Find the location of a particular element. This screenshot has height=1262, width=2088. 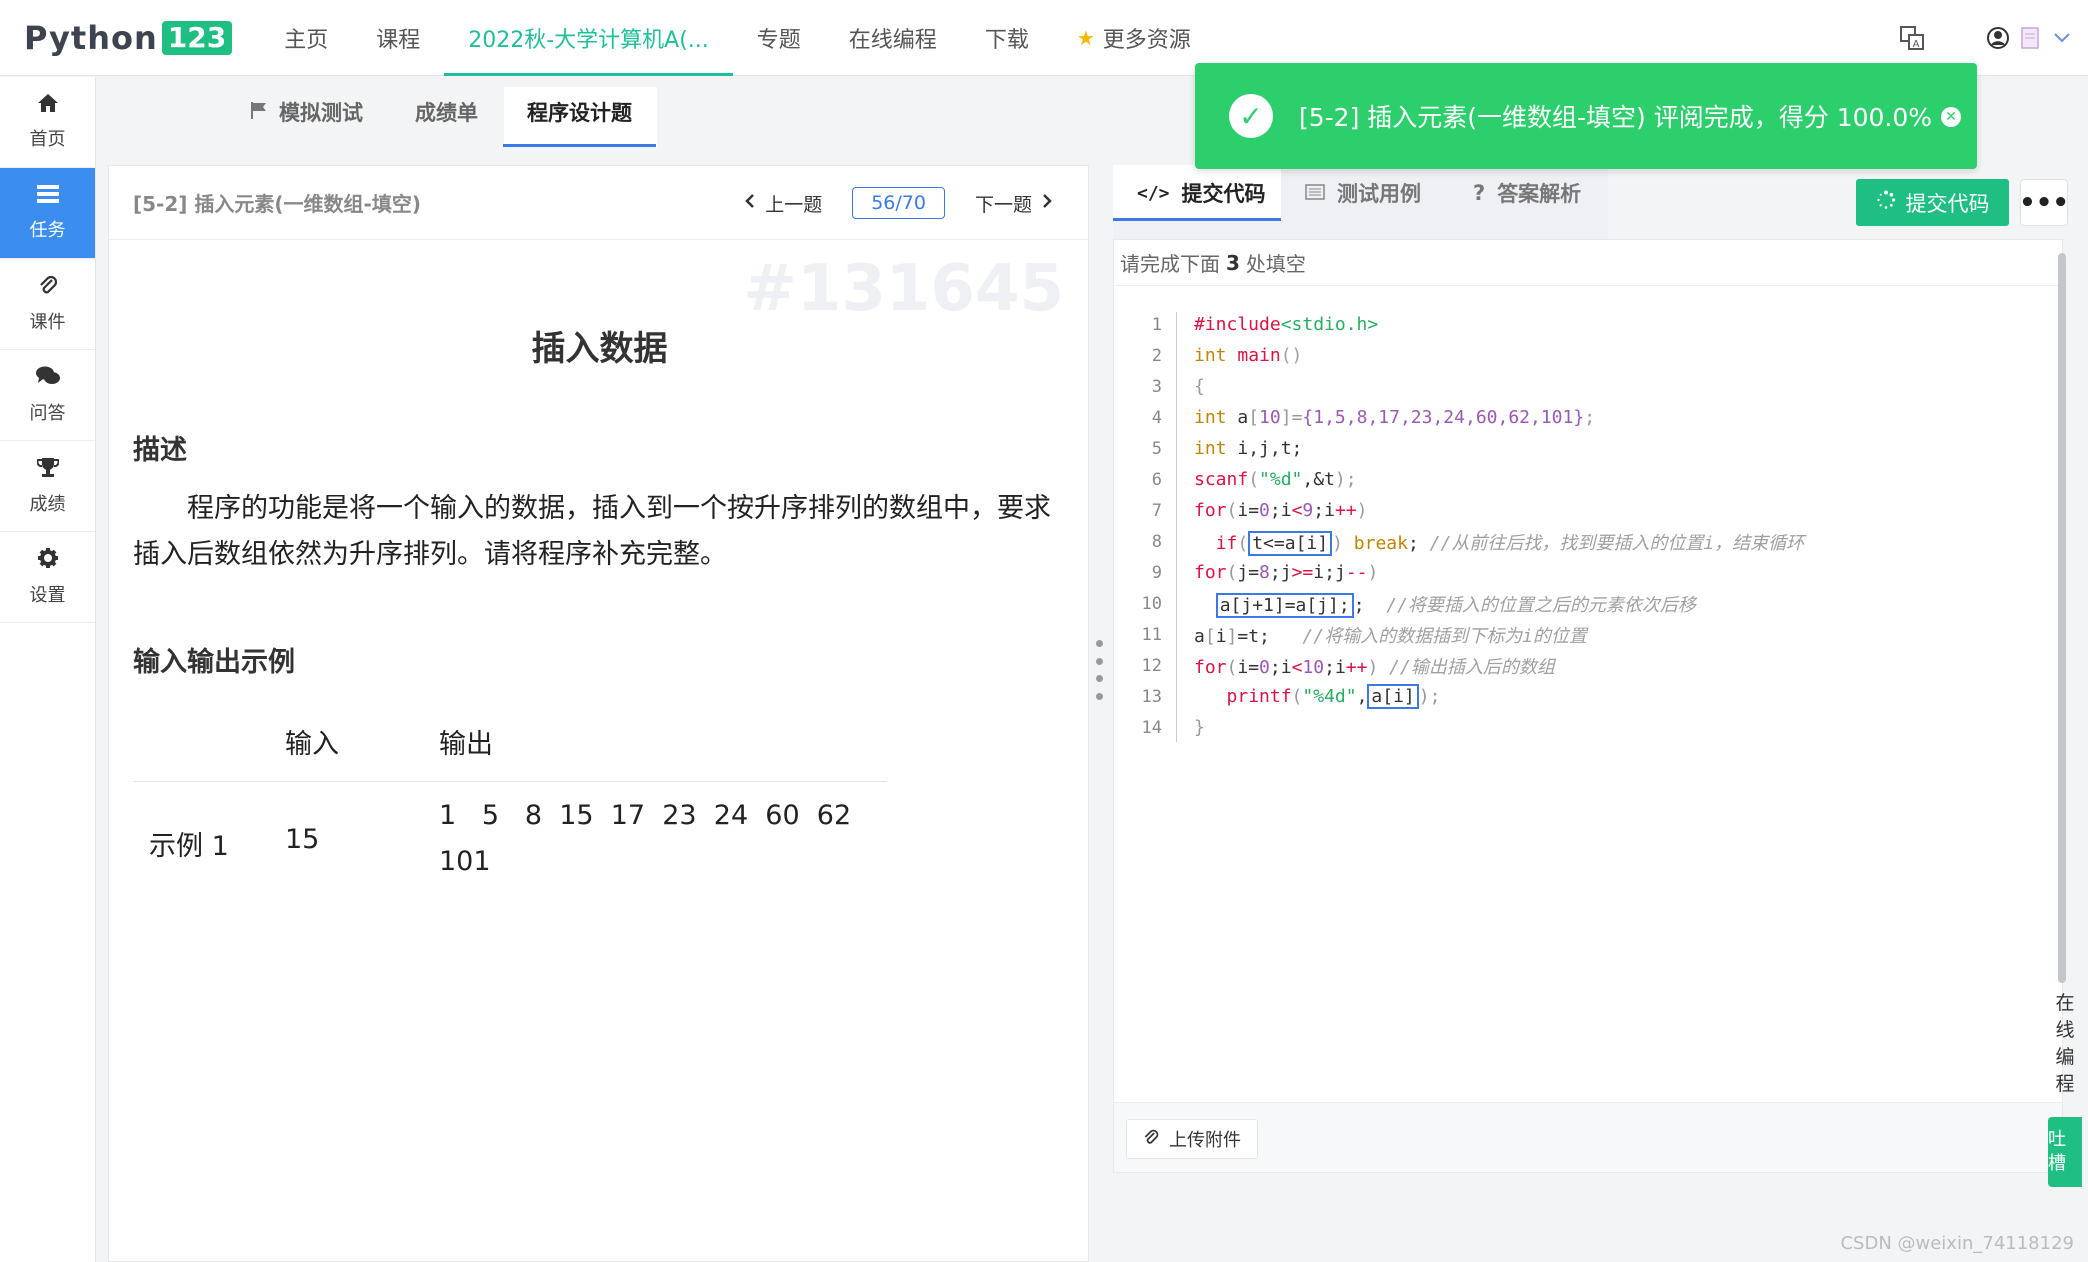

io-table-header: 输入 输出 is located at coordinates (510, 744).